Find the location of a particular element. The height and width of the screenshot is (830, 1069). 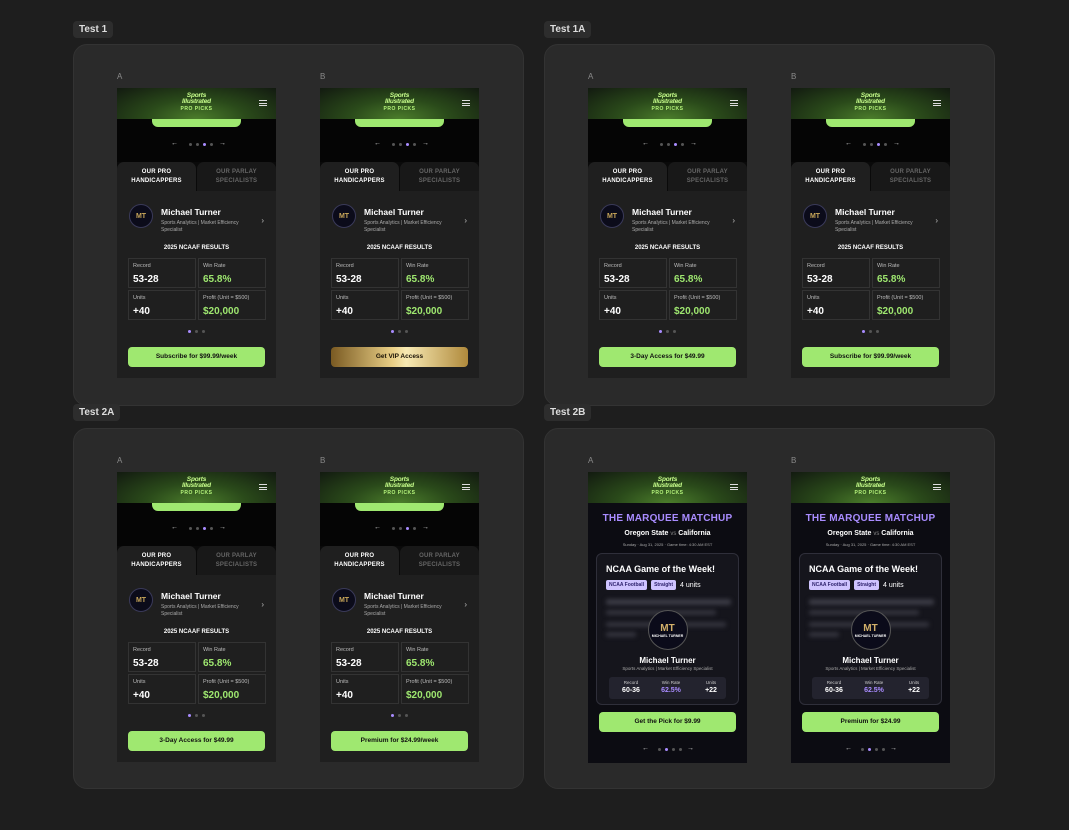

avatar: MT is located at coordinates (612, 216).